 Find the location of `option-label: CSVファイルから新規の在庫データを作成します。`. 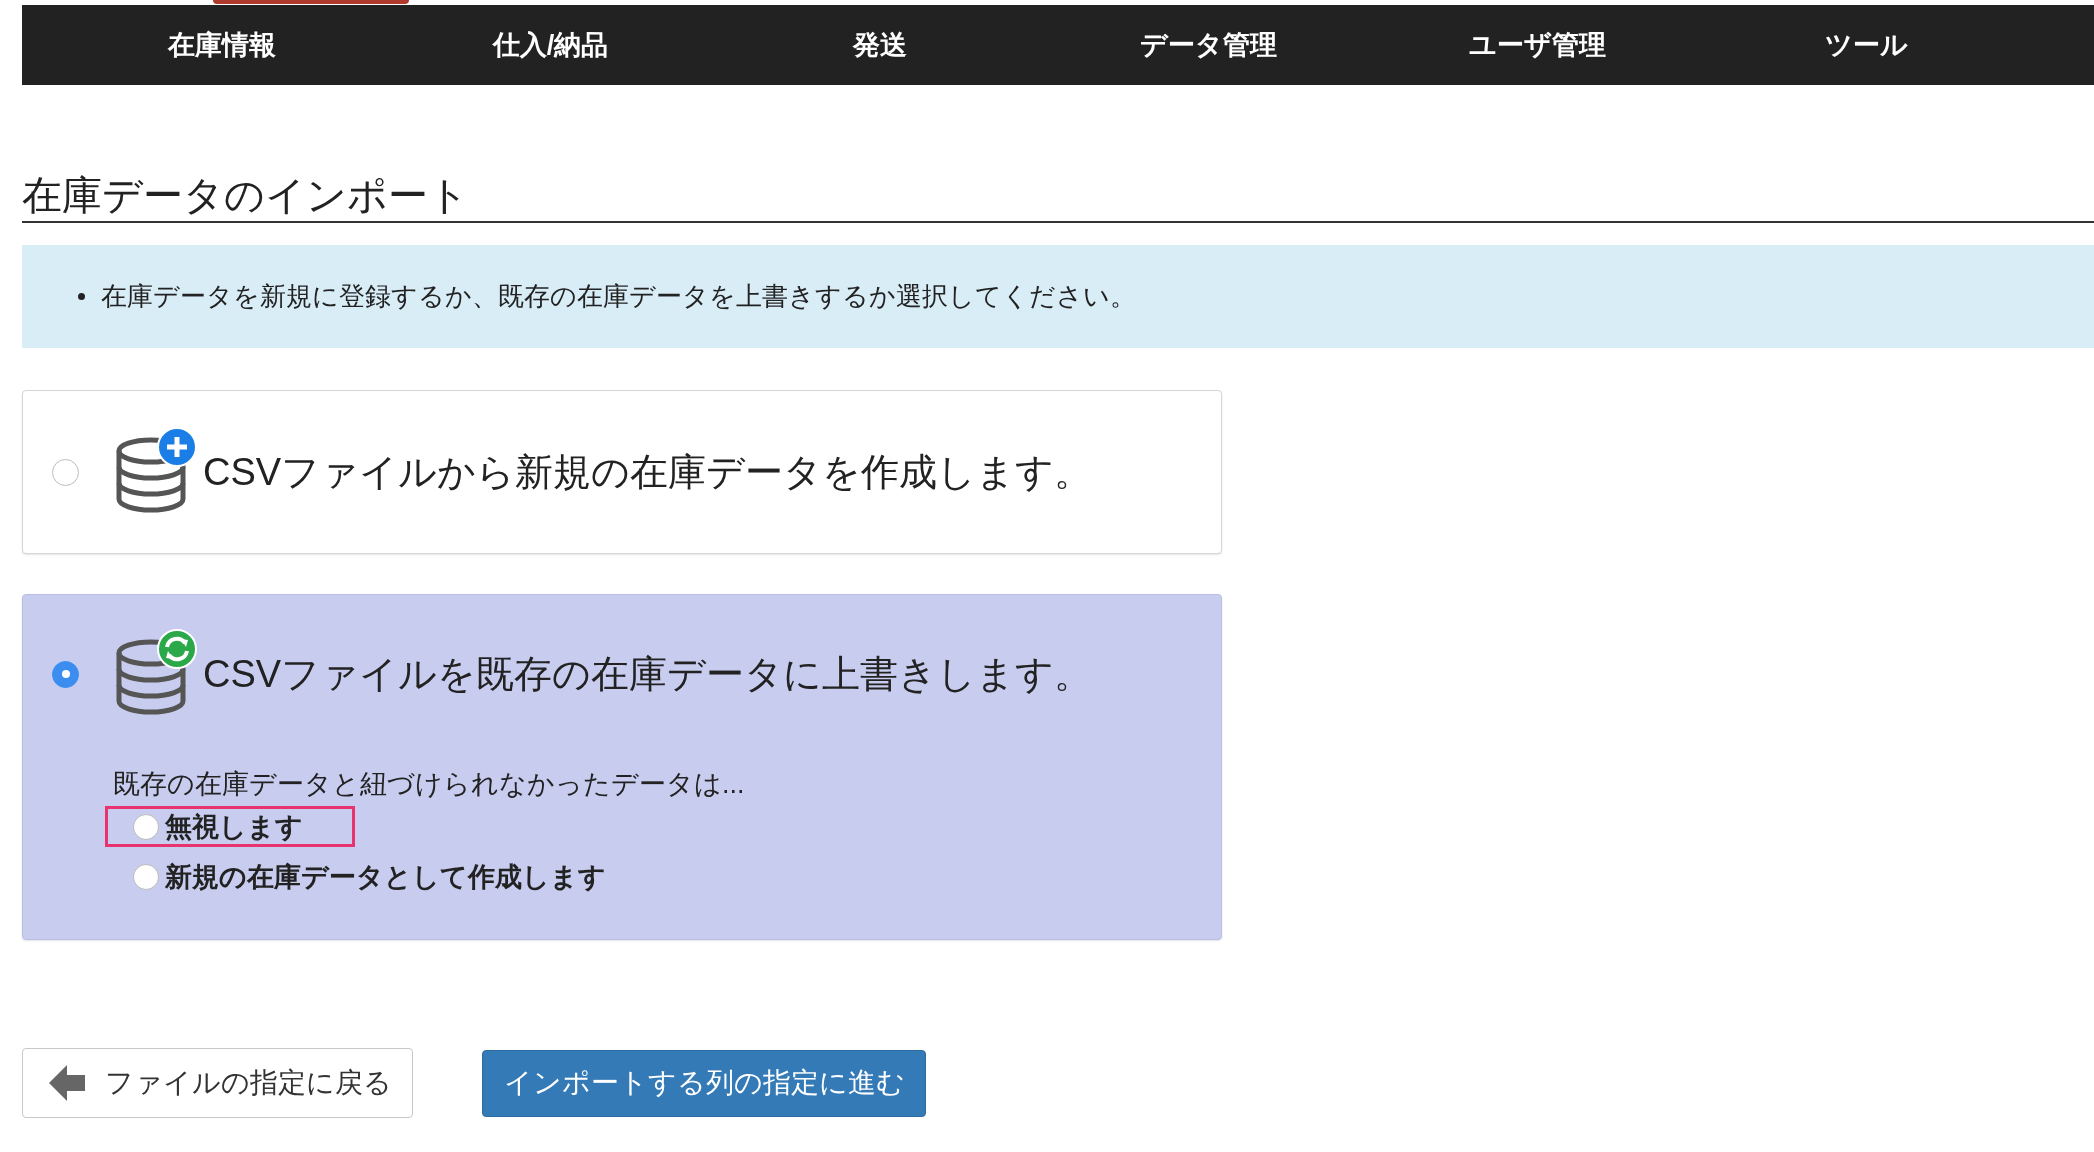

option-label: CSVファイルから新規の在庫データを作成します。 is located at coordinates (648, 472).